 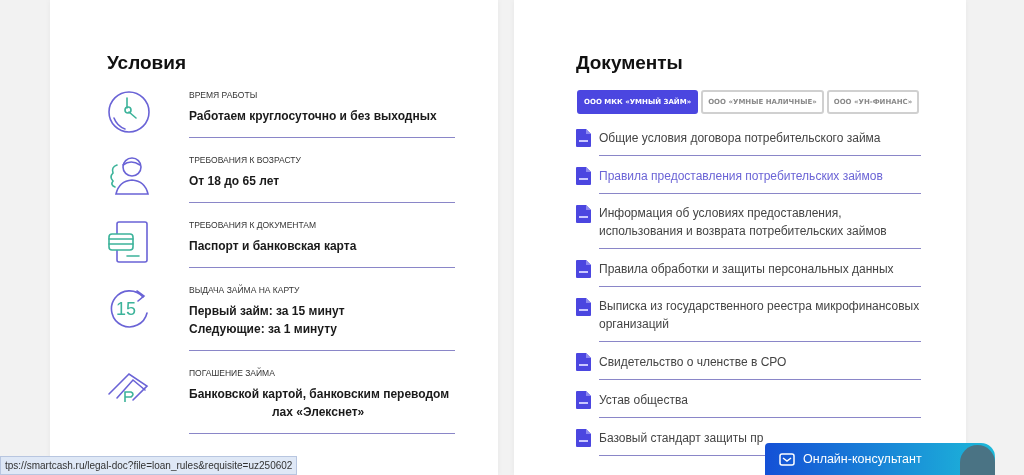 I want to click on condition-label: ТРЕБОВАНИЯ К ВОЗРАСТУ, so click(x=245, y=160).